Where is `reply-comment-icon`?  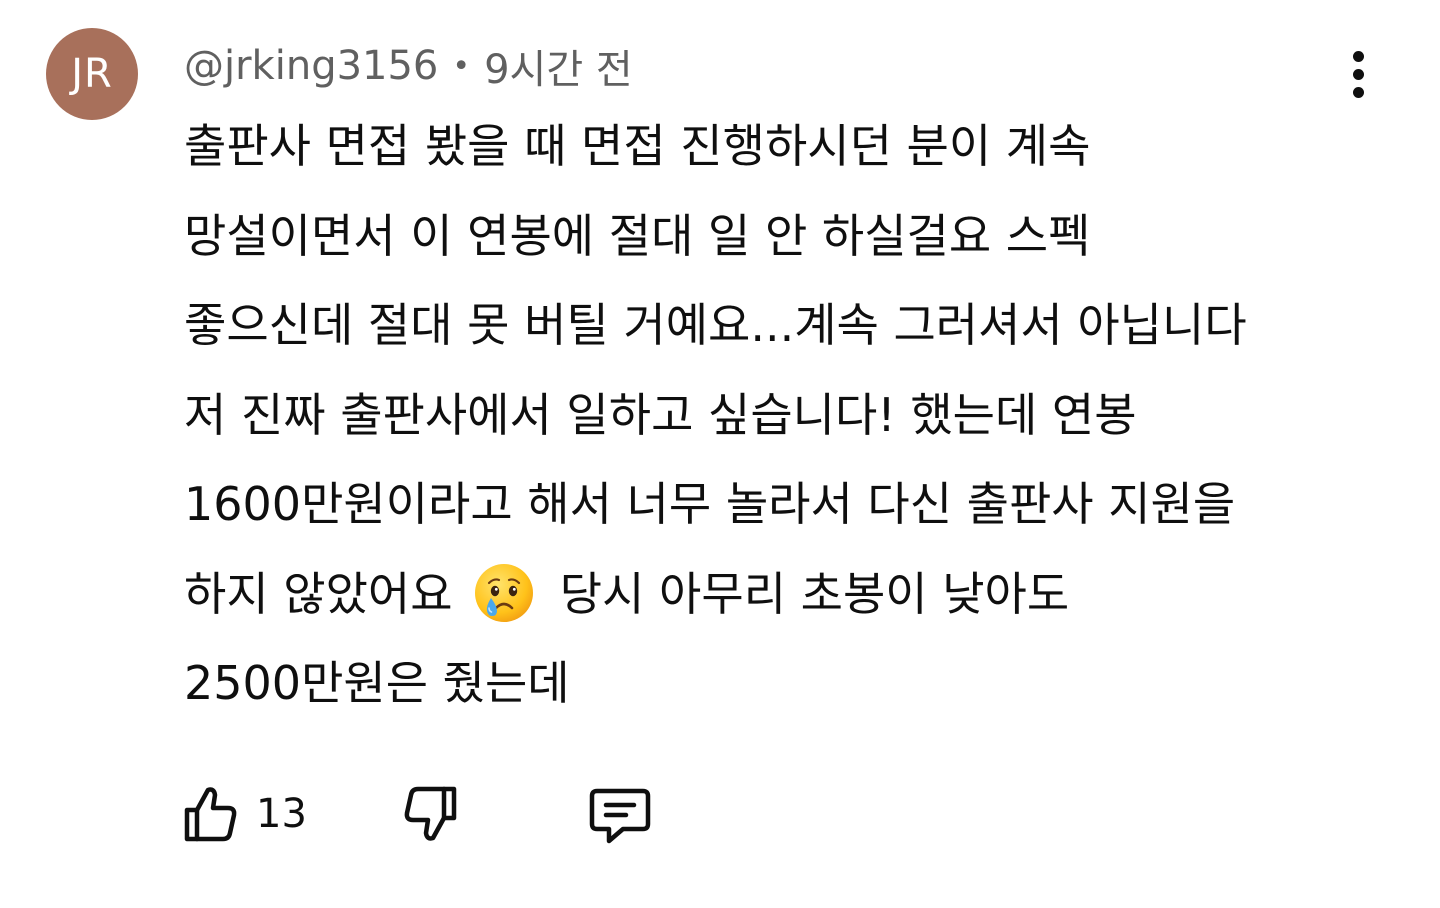
reply-comment-icon is located at coordinates (620, 814).